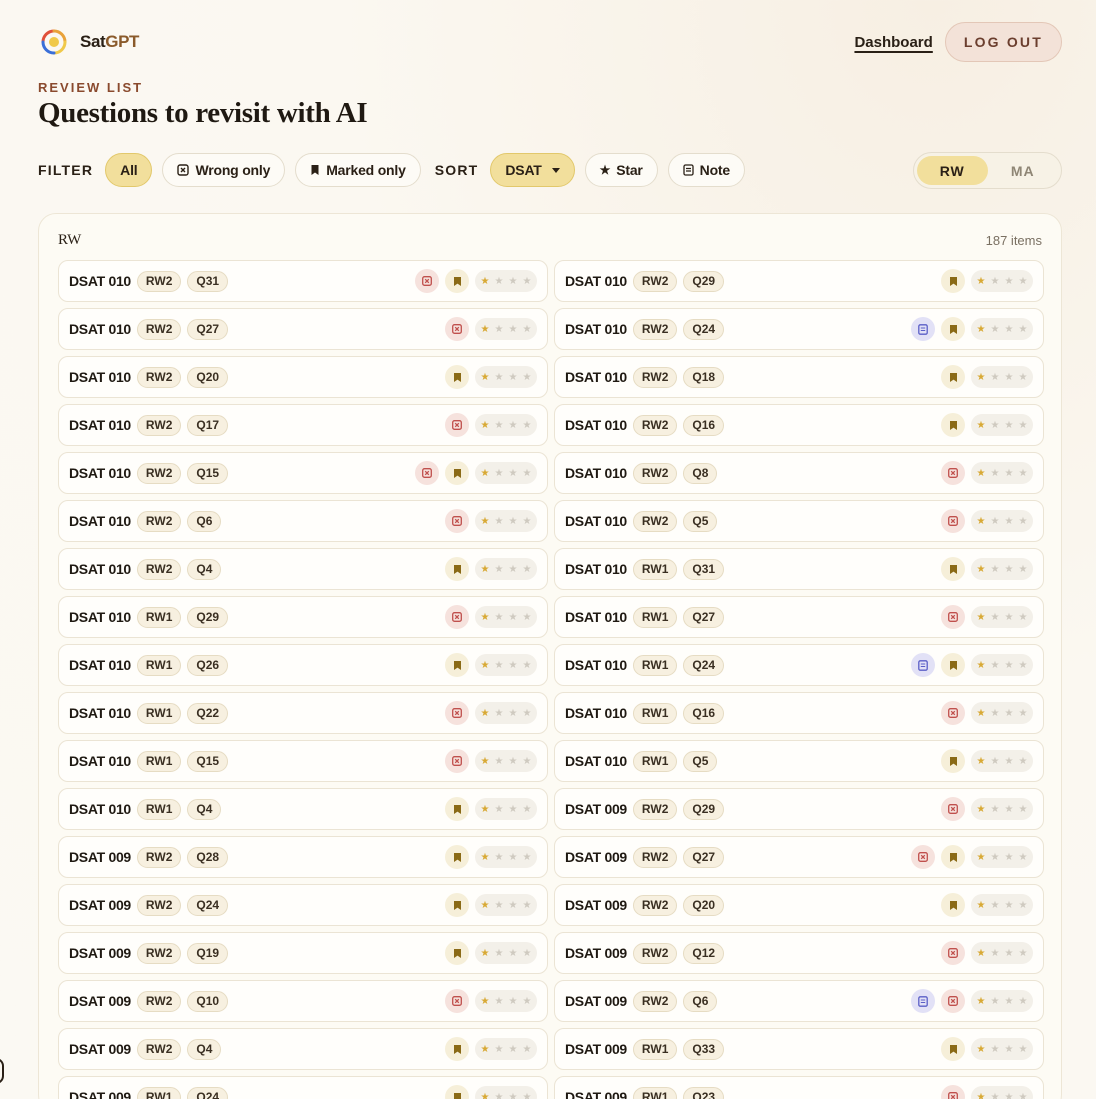 This screenshot has height=1099, width=1096. I want to click on question-row: DSAT 010 RW1 Q22 ★ ★ ★ ★, so click(303, 713).